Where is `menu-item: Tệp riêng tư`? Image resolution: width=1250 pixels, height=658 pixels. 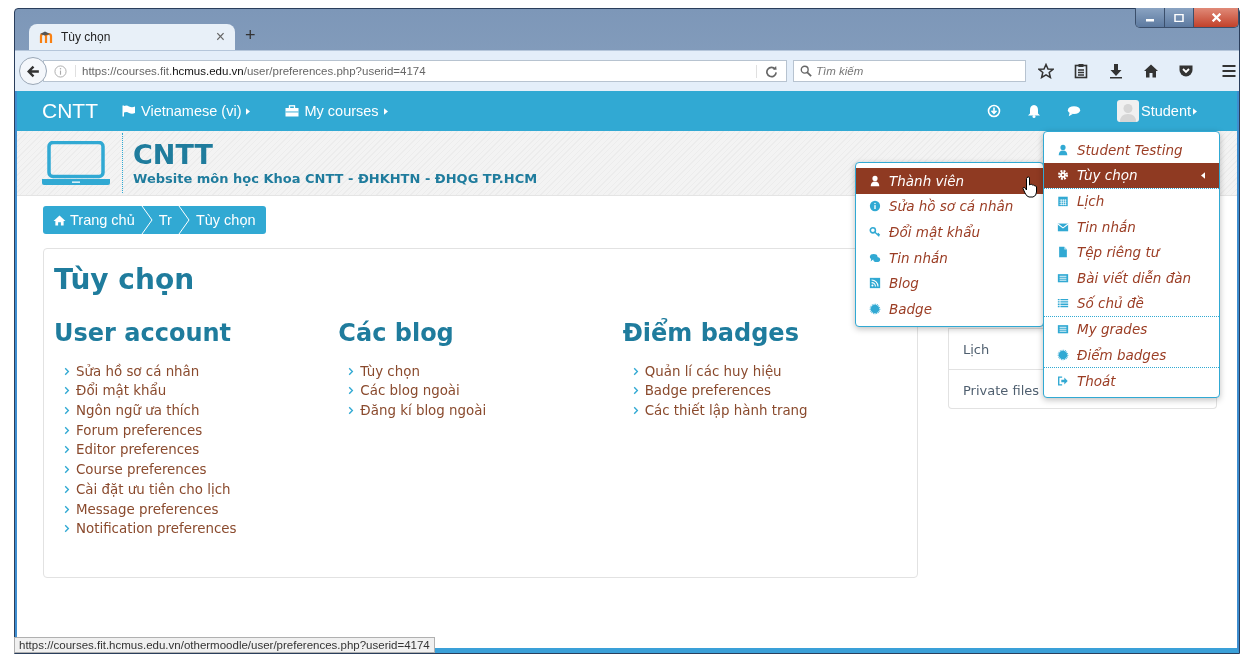 menu-item: Tệp riêng tư is located at coordinates (1131, 252).